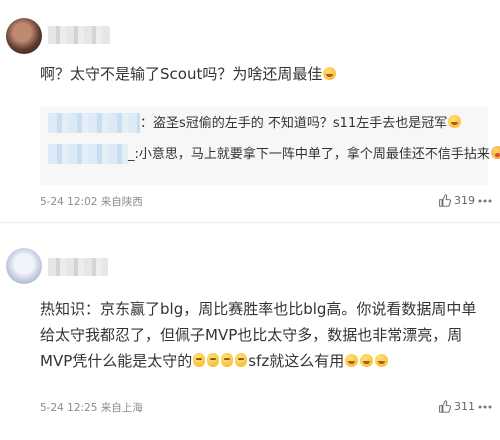  What do you see at coordinates (456, 406) in the screenshot?
I see `like-button: 311` at bounding box center [456, 406].